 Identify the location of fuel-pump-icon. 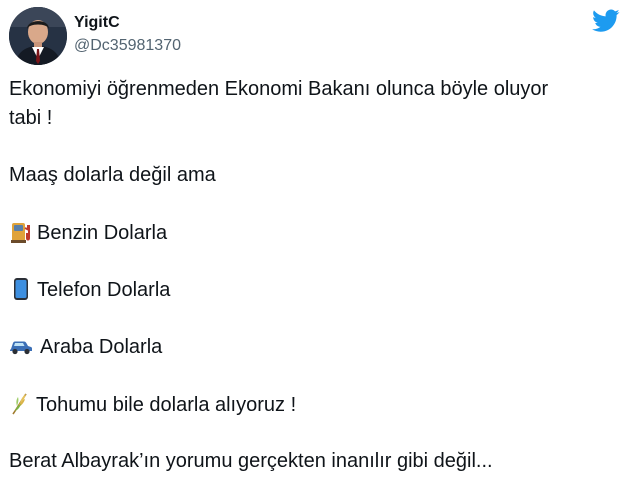
(21, 232).